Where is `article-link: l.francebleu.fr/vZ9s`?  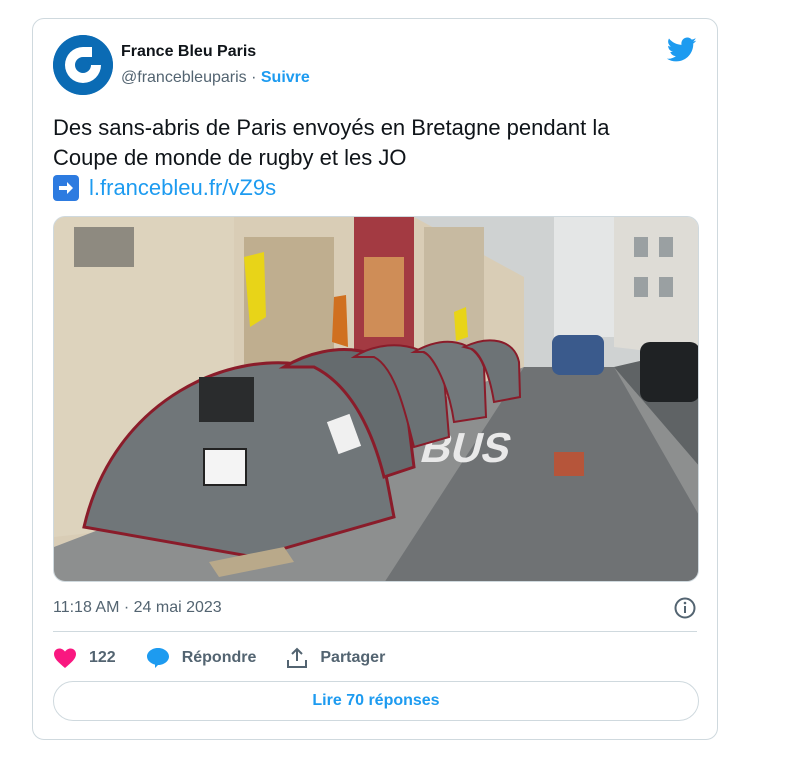 article-link: l.francebleu.fr/vZ9s is located at coordinates (182, 188).